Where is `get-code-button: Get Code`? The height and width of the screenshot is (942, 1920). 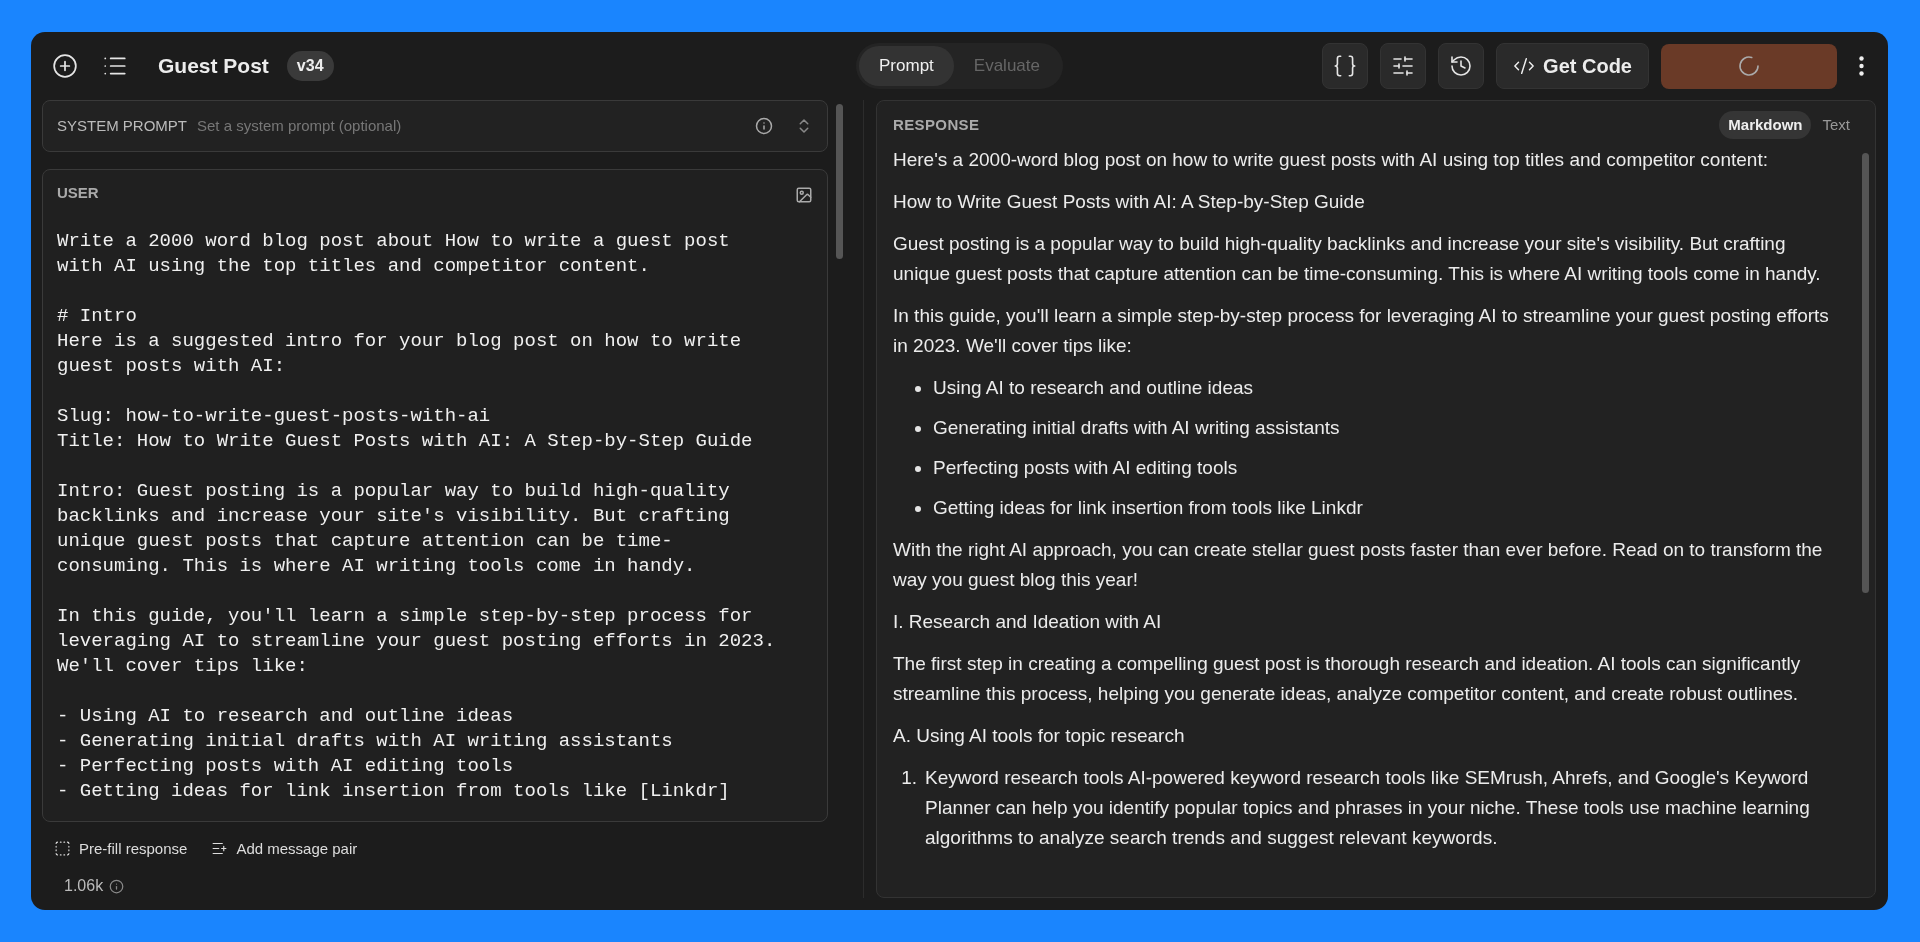
get-code-button: Get Code is located at coordinates (1572, 66).